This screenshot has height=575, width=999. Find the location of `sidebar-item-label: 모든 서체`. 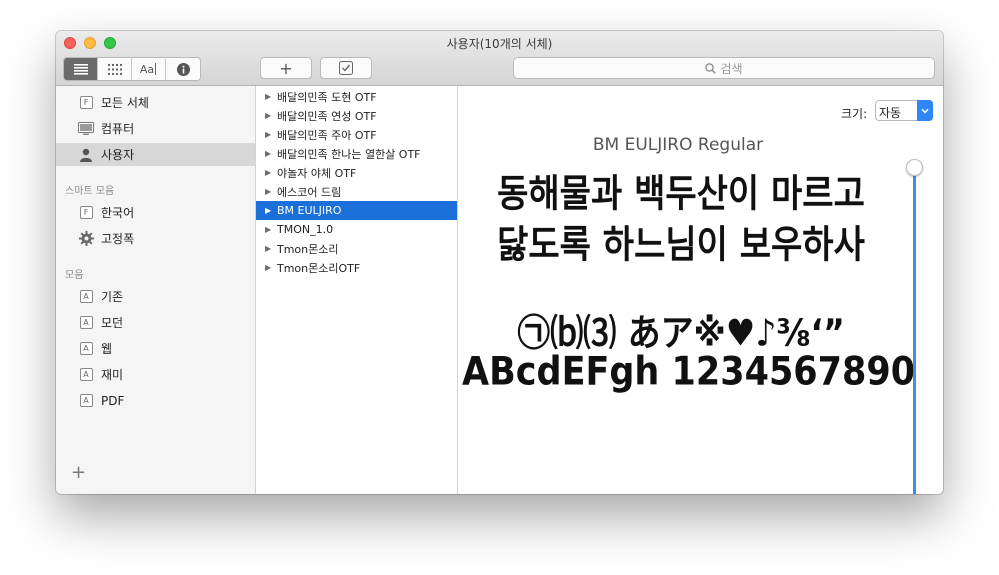

sidebar-item-label: 모든 서체 is located at coordinates (125, 103).